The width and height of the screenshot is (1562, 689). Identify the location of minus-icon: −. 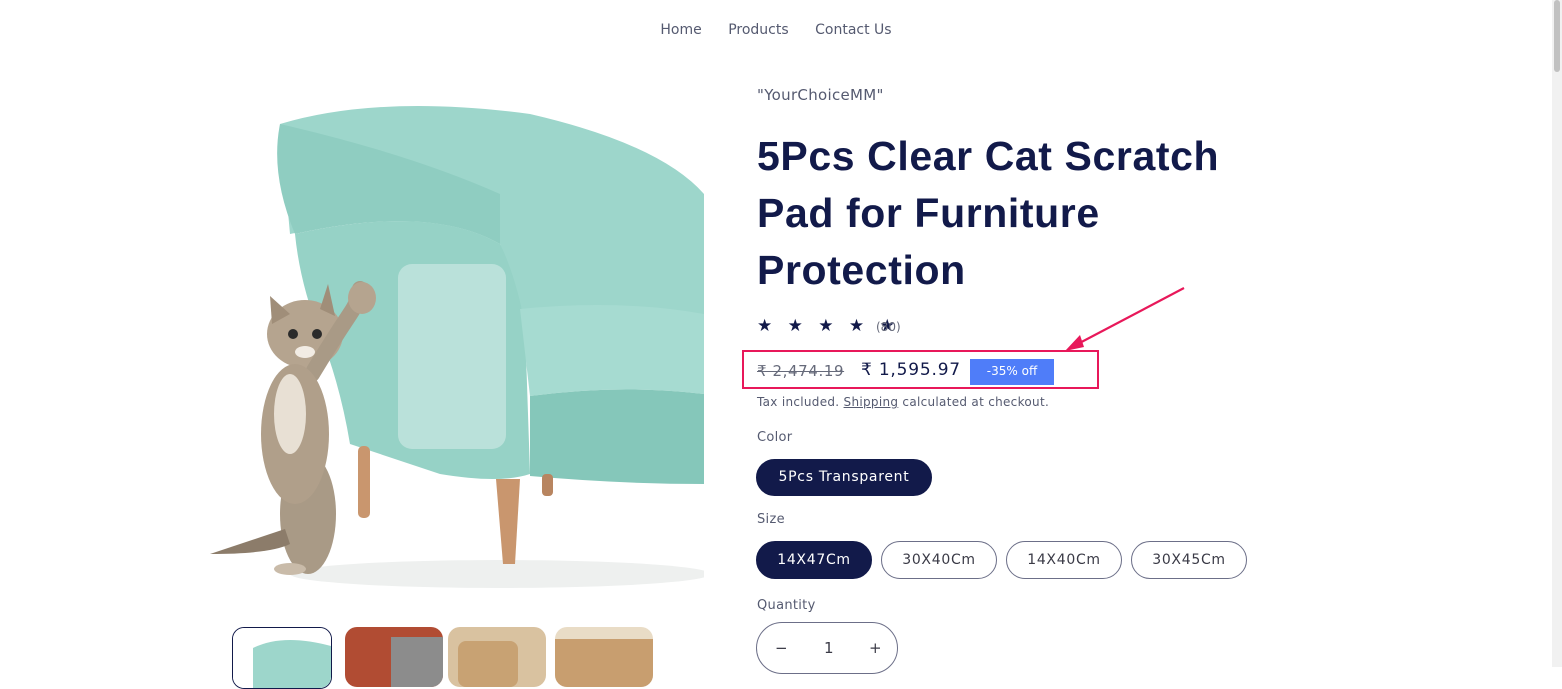
(781, 648).